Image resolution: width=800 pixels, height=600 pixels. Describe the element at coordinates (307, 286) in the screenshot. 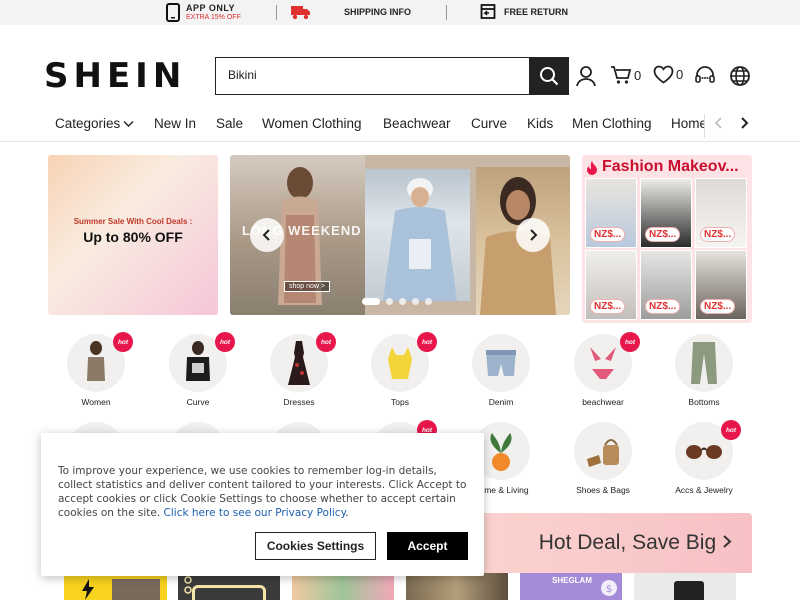

I see `shop-now-link: shop now >` at that location.